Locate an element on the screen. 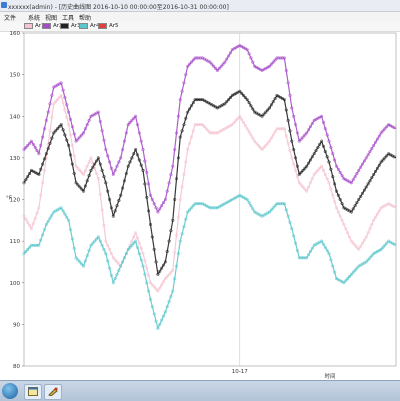 Image resolution: width=400 pixels, height=401 pixels. tool-icon is located at coordinates (53, 391).